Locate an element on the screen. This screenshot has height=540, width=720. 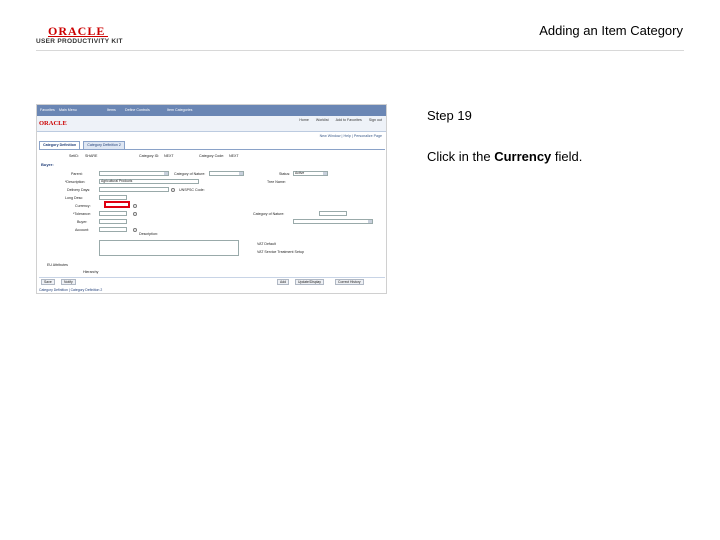
longdesc-label: Long Desc: is located at coordinates (74, 198).